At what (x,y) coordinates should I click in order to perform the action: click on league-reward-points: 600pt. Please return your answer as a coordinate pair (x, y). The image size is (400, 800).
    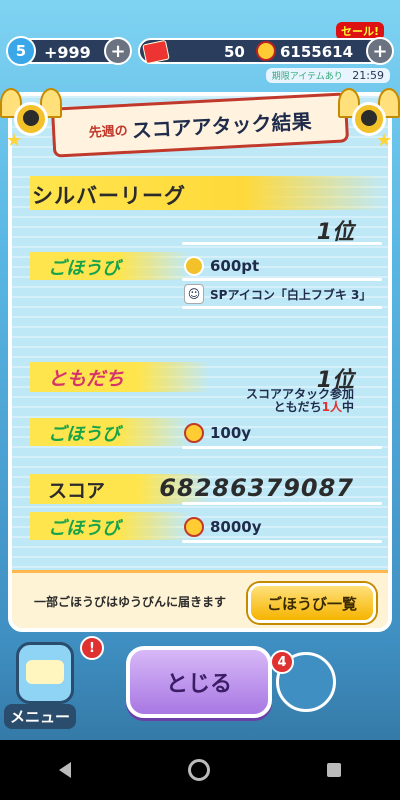
    Looking at the image, I should click on (221, 266).